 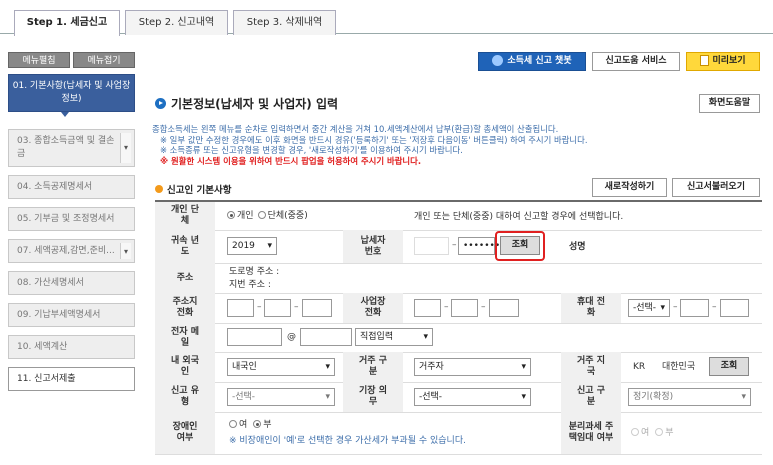 I want to click on resident-select: 내국인, so click(x=281, y=367).